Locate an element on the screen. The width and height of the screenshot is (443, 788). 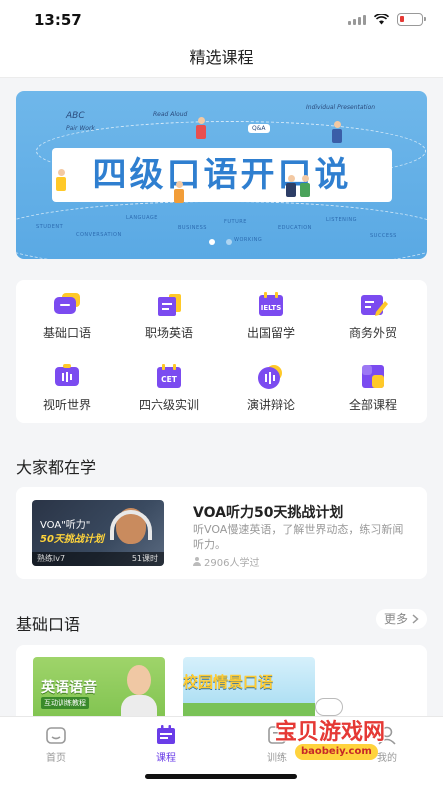
banner-word: BUSINESS is located at coordinates (192, 228).